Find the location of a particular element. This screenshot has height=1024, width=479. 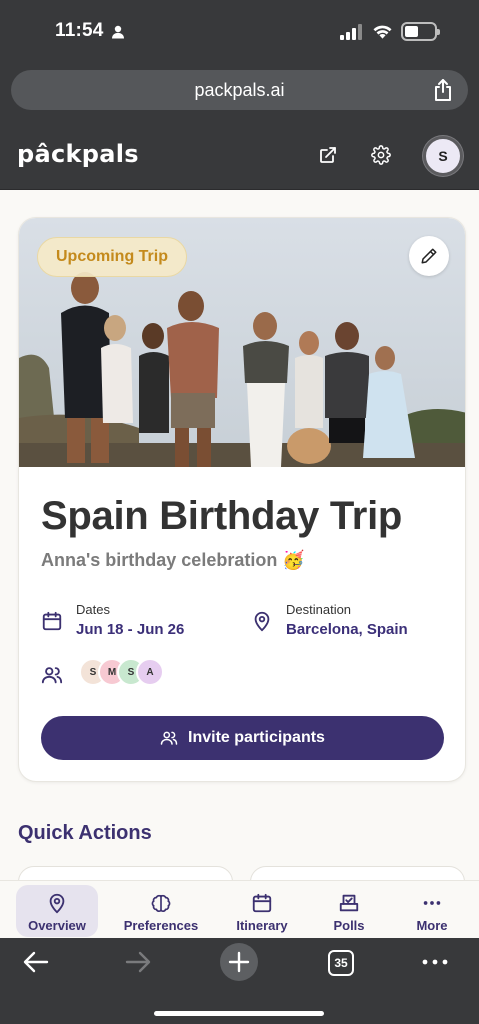

share-icon is located at coordinates (443, 90).